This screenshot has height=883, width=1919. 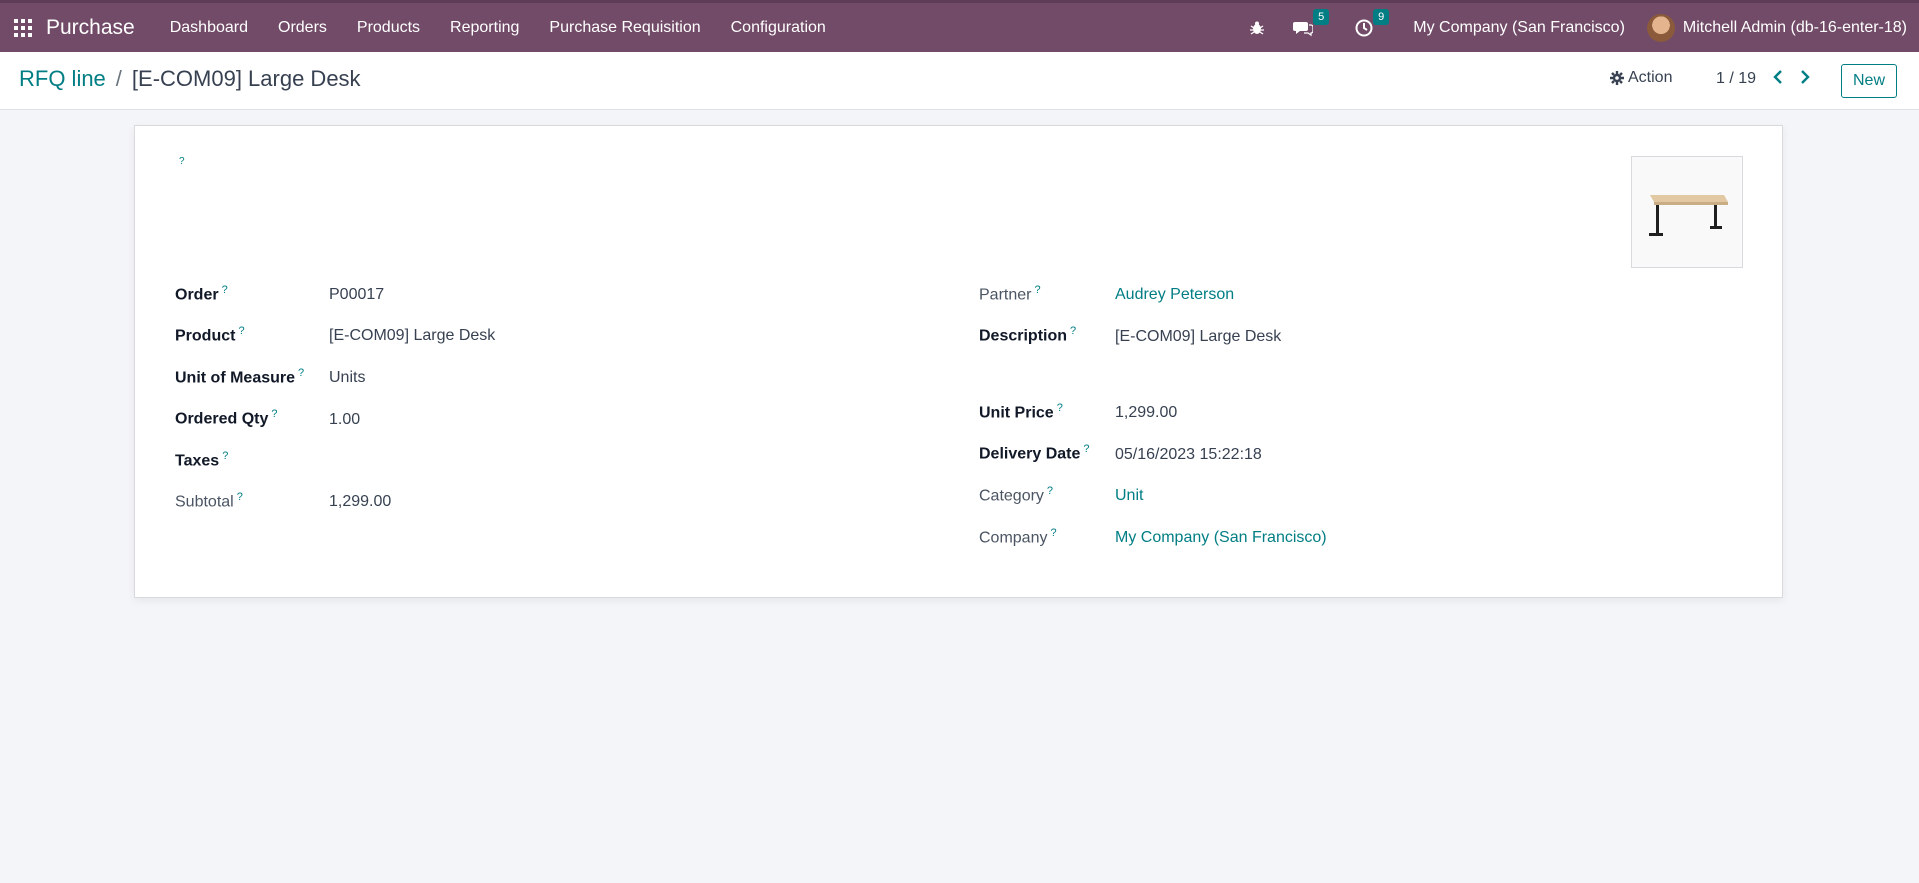 What do you see at coordinates (624, 28) in the screenshot?
I see `menu-purchase-requisition: Purchase Requisition` at bounding box center [624, 28].